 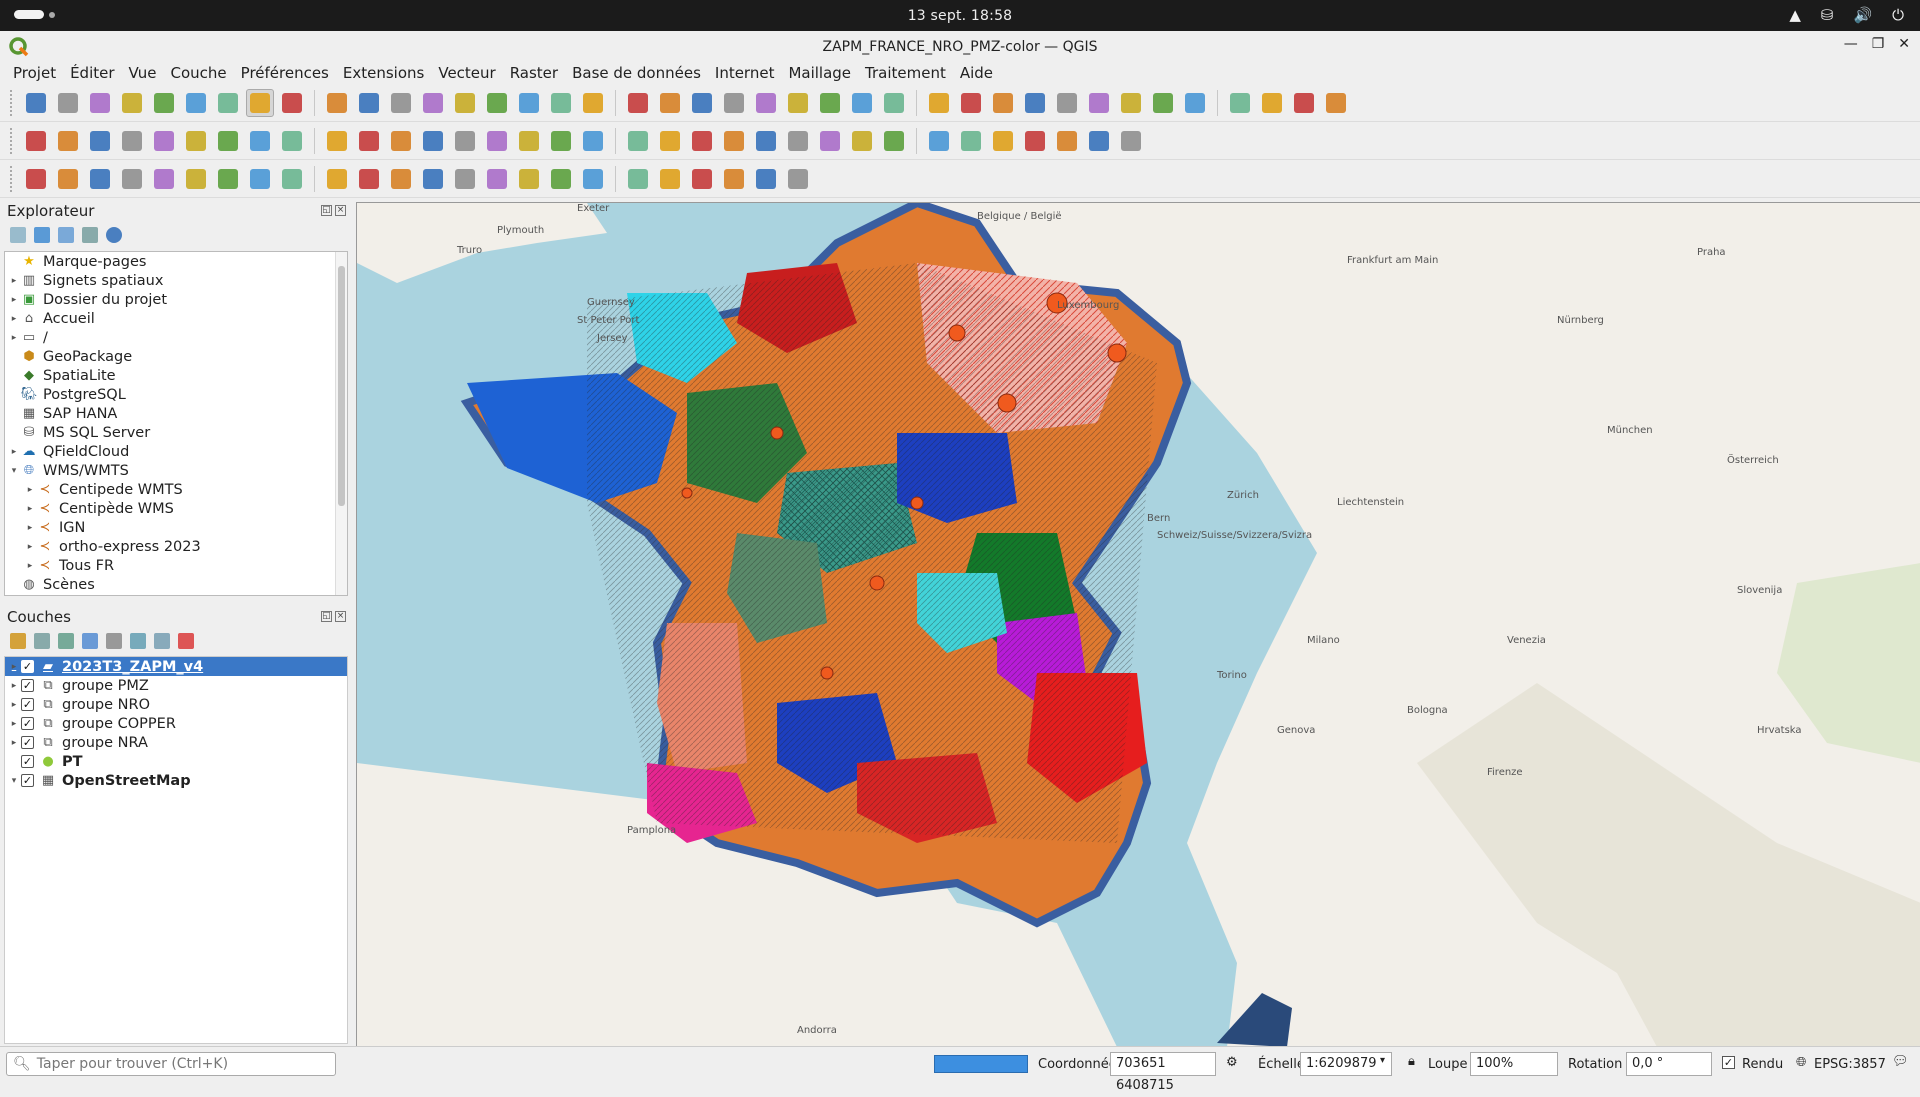 I want to click on browser-item: ▸ ▥ Signets spatiaux, so click(x=176, y=280).